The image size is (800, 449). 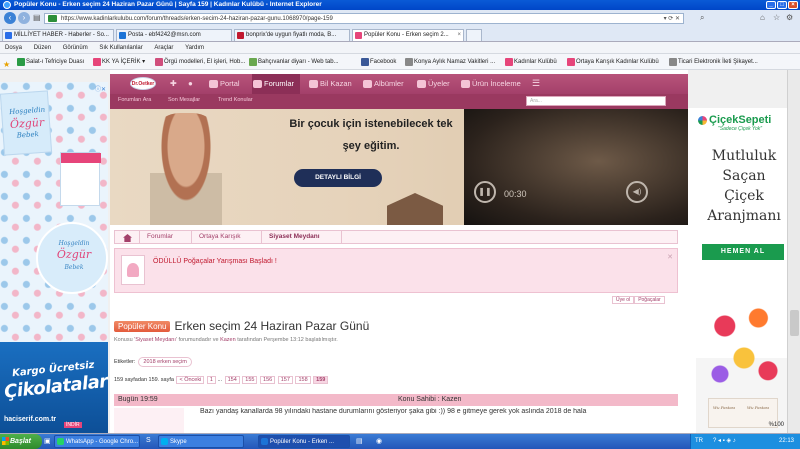 What do you see at coordinates (649, 300) in the screenshot?
I see `pogacalar-link: Poğaçalar` at bounding box center [649, 300].